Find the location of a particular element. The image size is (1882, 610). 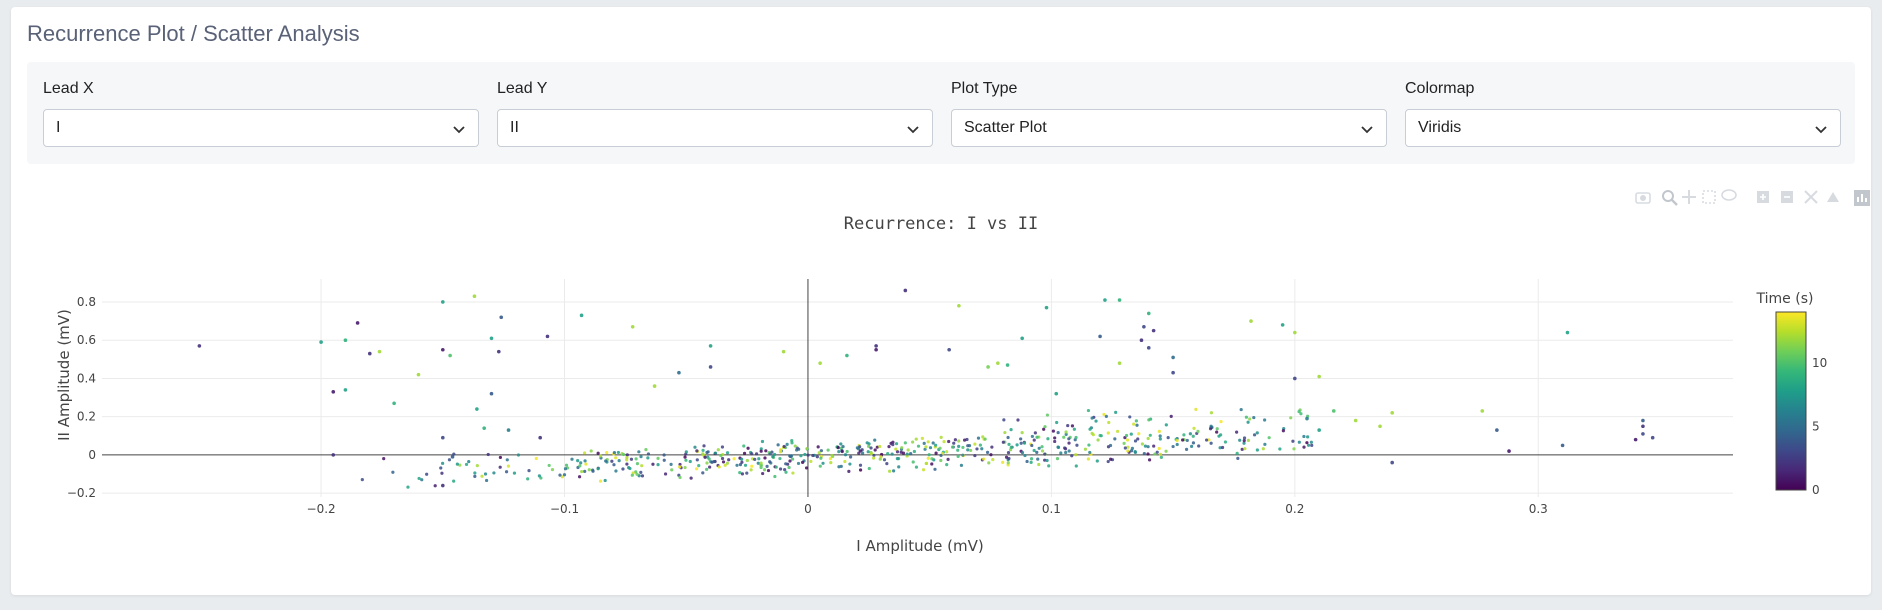

y-tick-label: −0.2 is located at coordinates (81, 493).